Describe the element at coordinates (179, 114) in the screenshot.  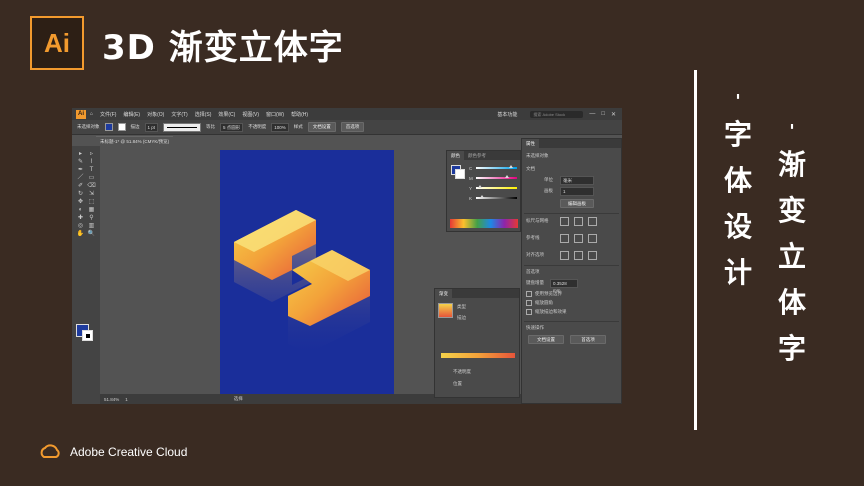
I see `menu-type: 文字(T)` at that location.